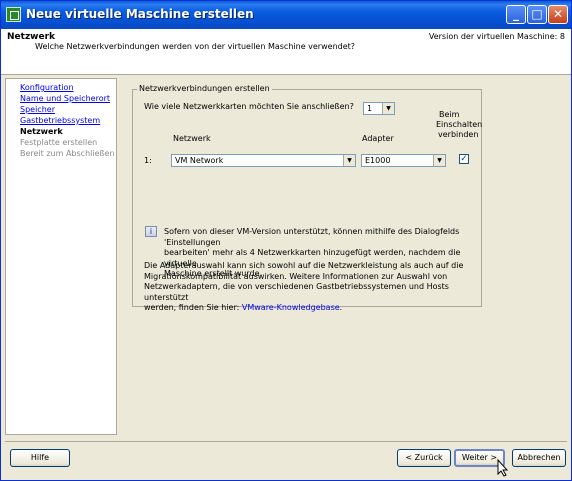 The image size is (572, 481). Describe the element at coordinates (537, 14) in the screenshot. I see `maximize-button: □` at that location.